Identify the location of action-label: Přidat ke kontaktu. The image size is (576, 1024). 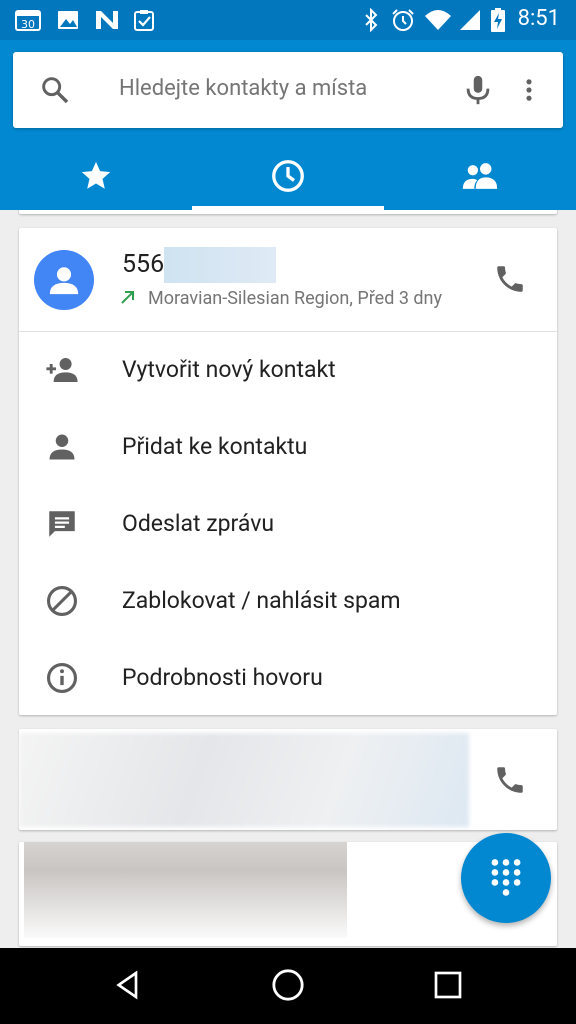
(215, 446).